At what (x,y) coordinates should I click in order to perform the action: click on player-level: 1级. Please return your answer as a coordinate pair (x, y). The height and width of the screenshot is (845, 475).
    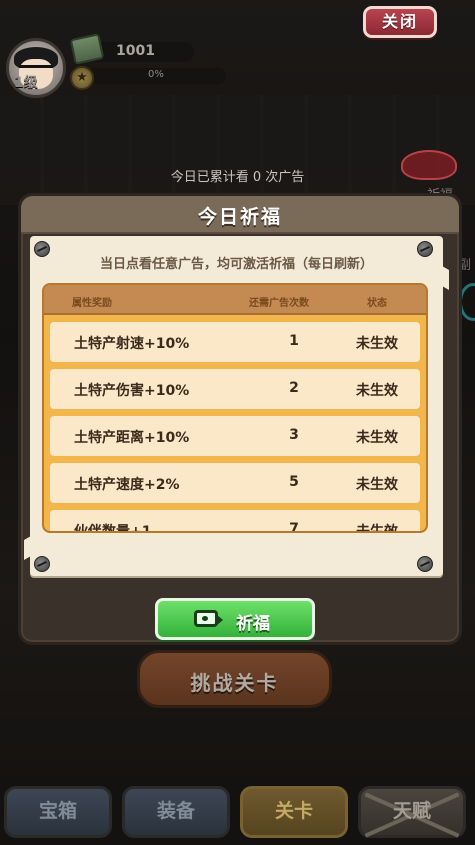
    Looking at the image, I should click on (26, 83).